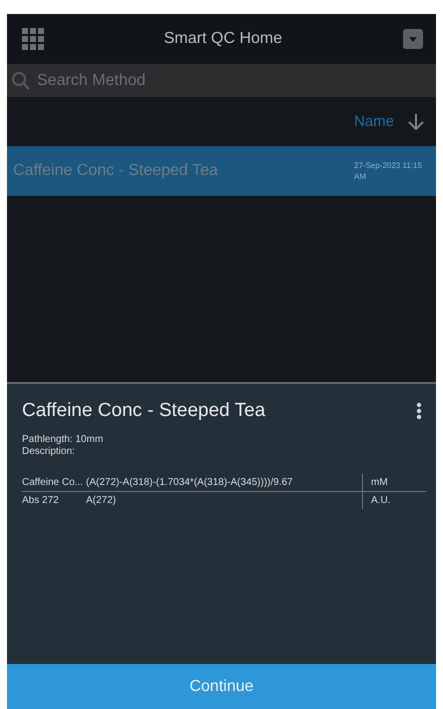 This screenshot has height=709, width=443. I want to click on result-unit: A.U., so click(394, 500).